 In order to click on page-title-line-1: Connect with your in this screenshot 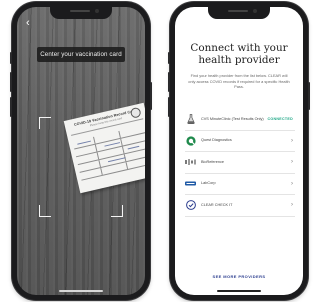, I will do `click(239, 48)`.